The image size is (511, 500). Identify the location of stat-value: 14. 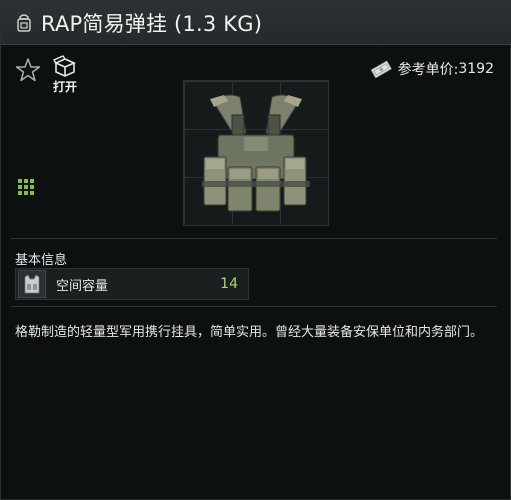
(229, 284).